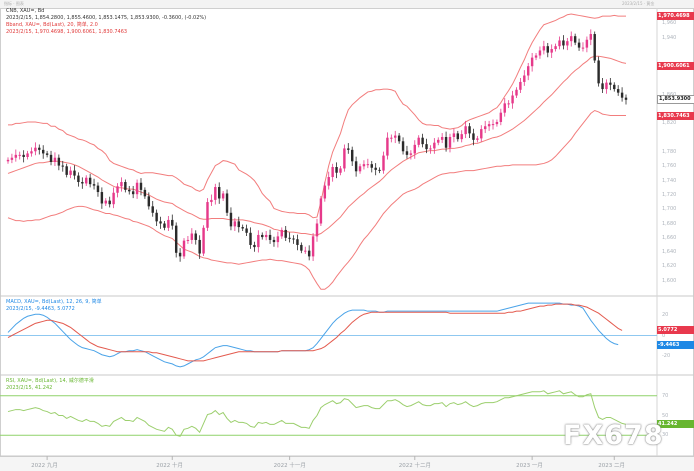 The width and height of the screenshot is (694, 471). Describe the element at coordinates (665, 395) in the screenshot. I see `rsi-axis-tick: 70` at that location.